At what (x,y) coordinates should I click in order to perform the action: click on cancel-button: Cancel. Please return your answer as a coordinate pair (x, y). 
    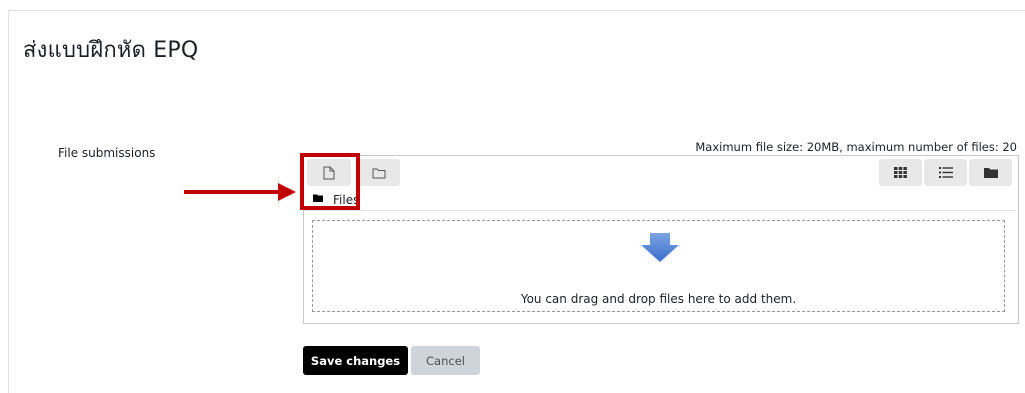
    Looking at the image, I should click on (445, 360).